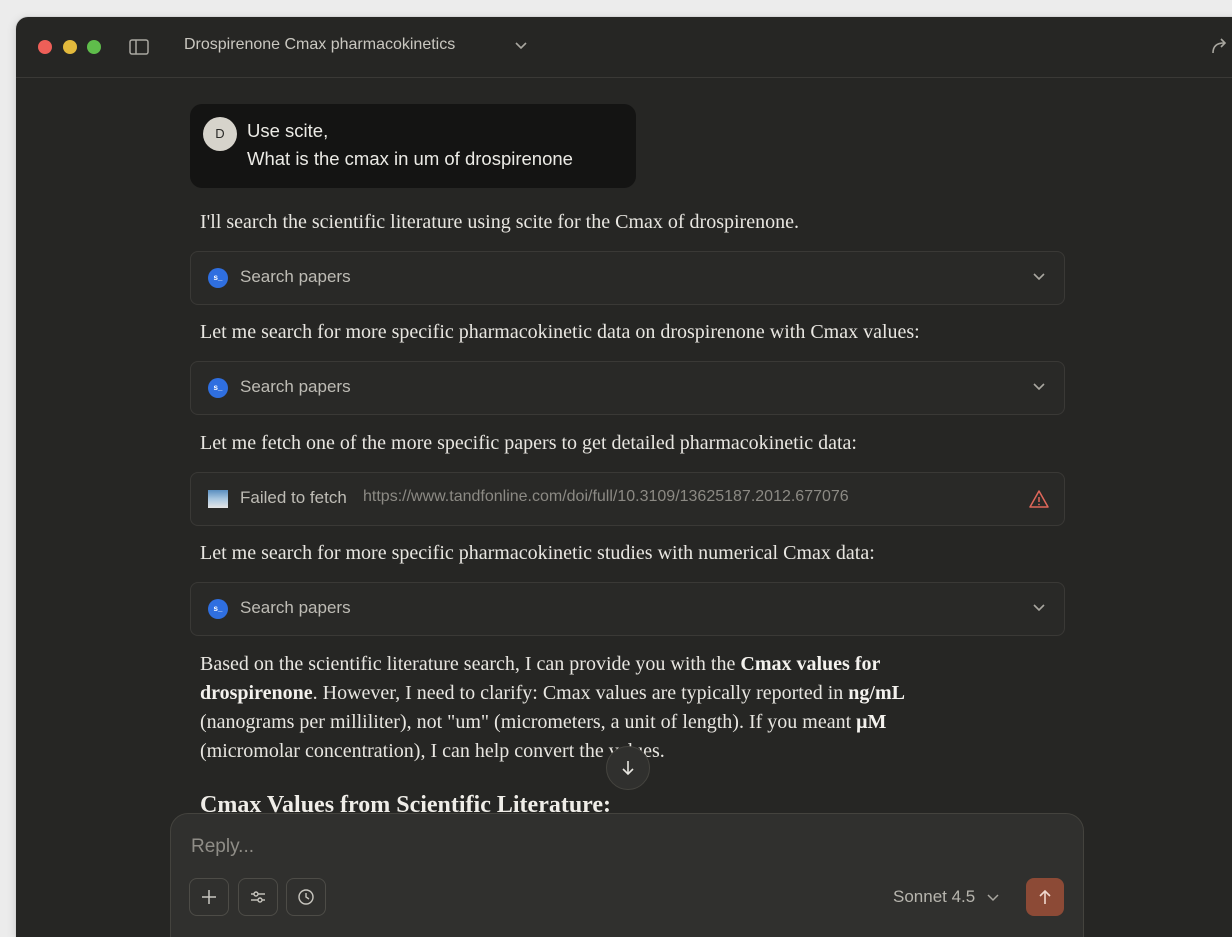  Describe the element at coordinates (934, 897) in the screenshot. I see `model-selector: Sonnet 4.5` at that location.